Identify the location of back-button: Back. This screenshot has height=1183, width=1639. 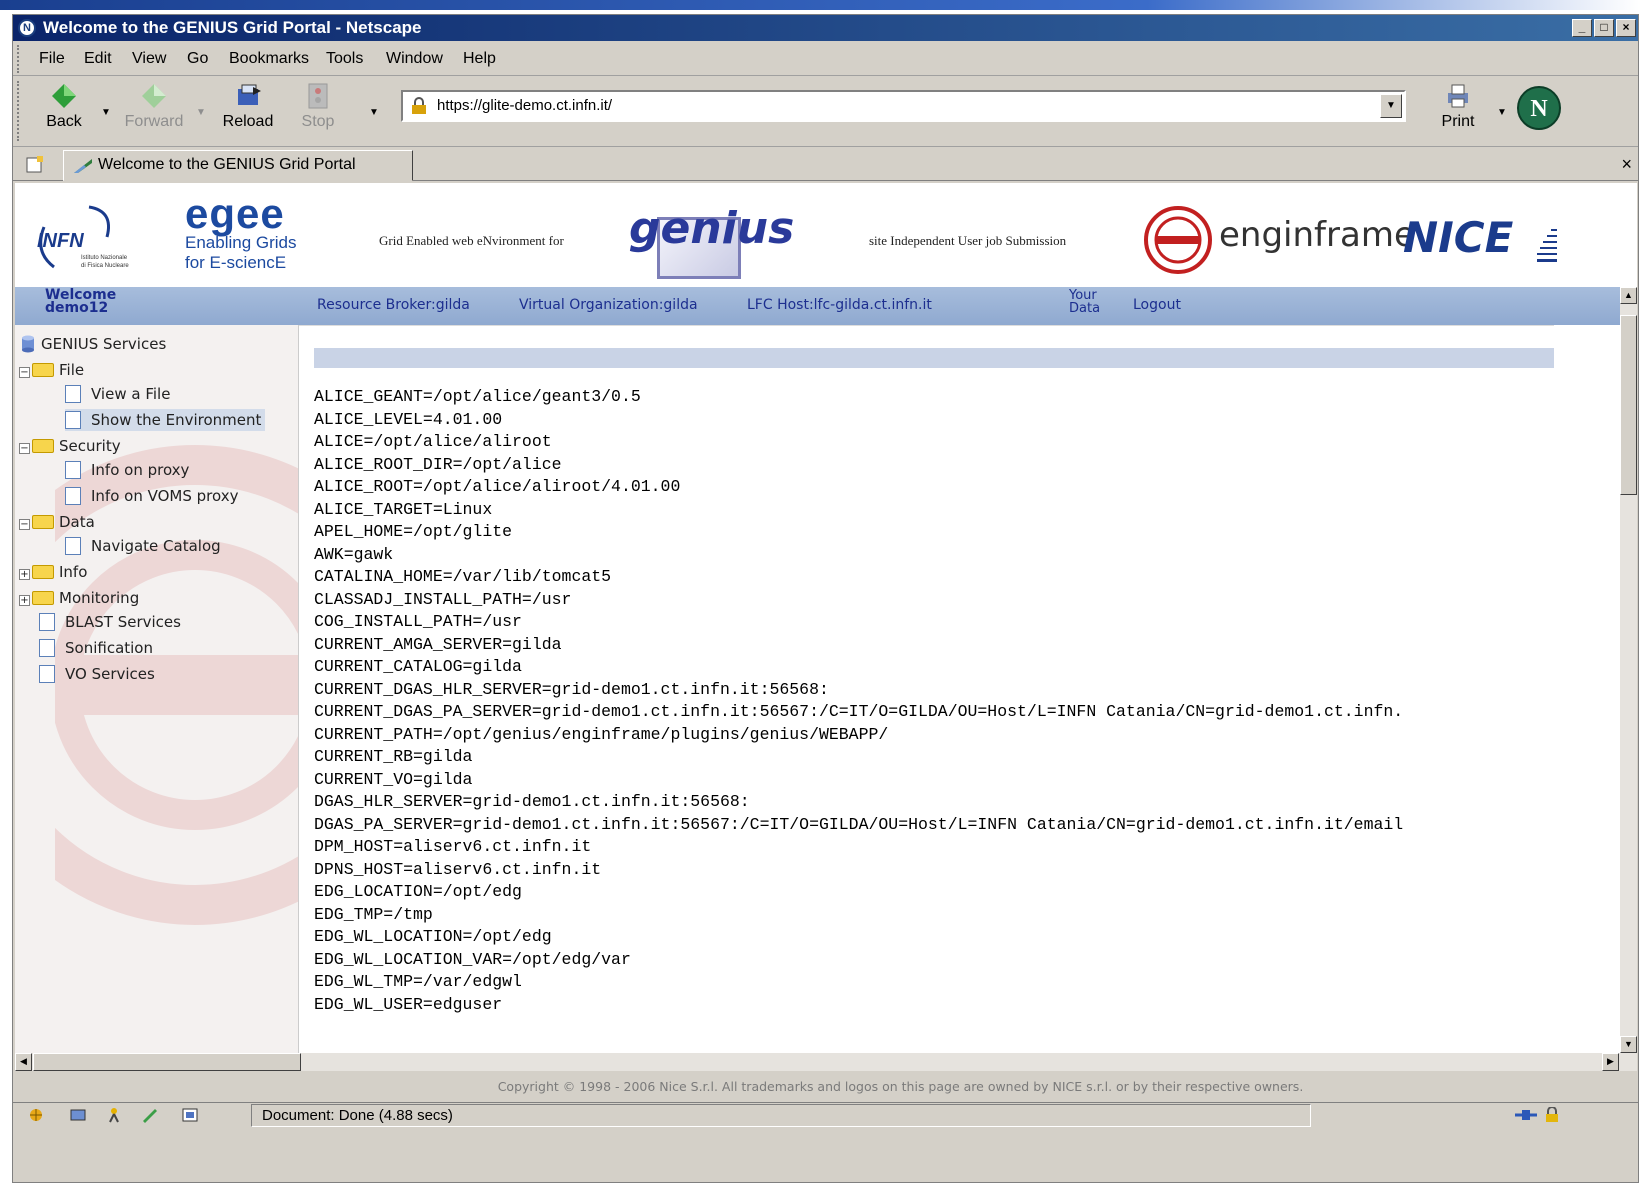
(64, 106).